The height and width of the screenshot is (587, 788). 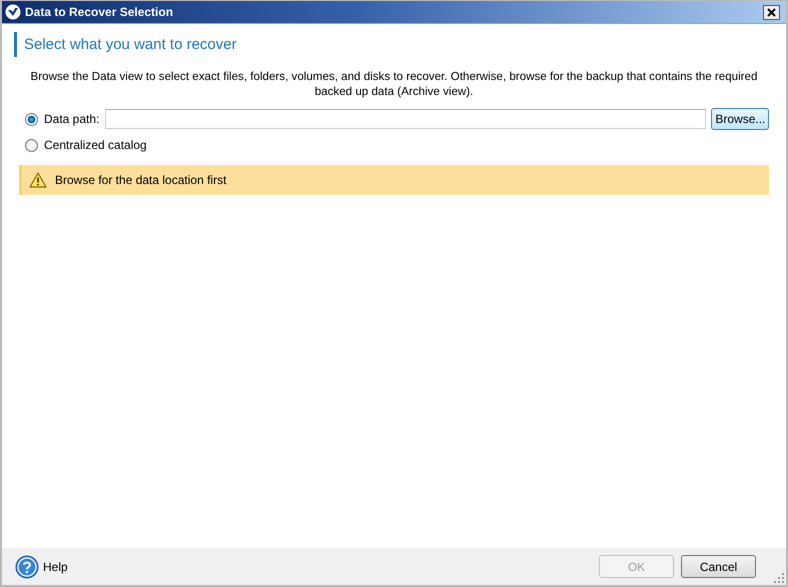 I want to click on close-button, so click(x=771, y=12).